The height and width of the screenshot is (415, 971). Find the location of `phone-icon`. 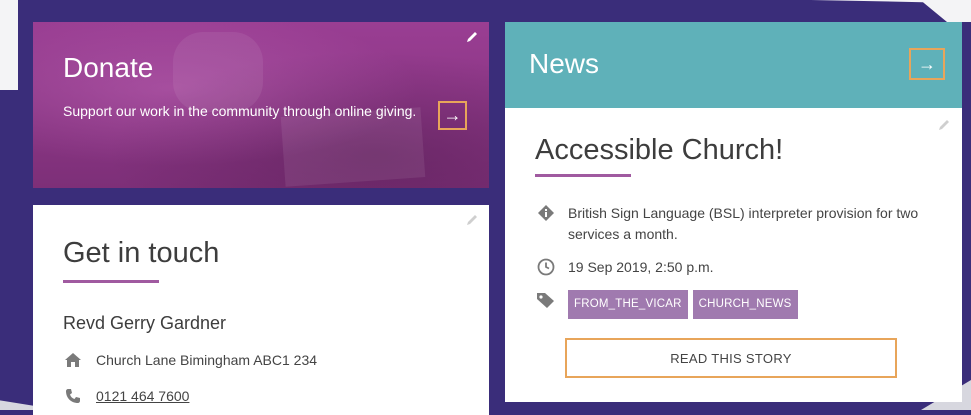

phone-icon is located at coordinates (73, 396).